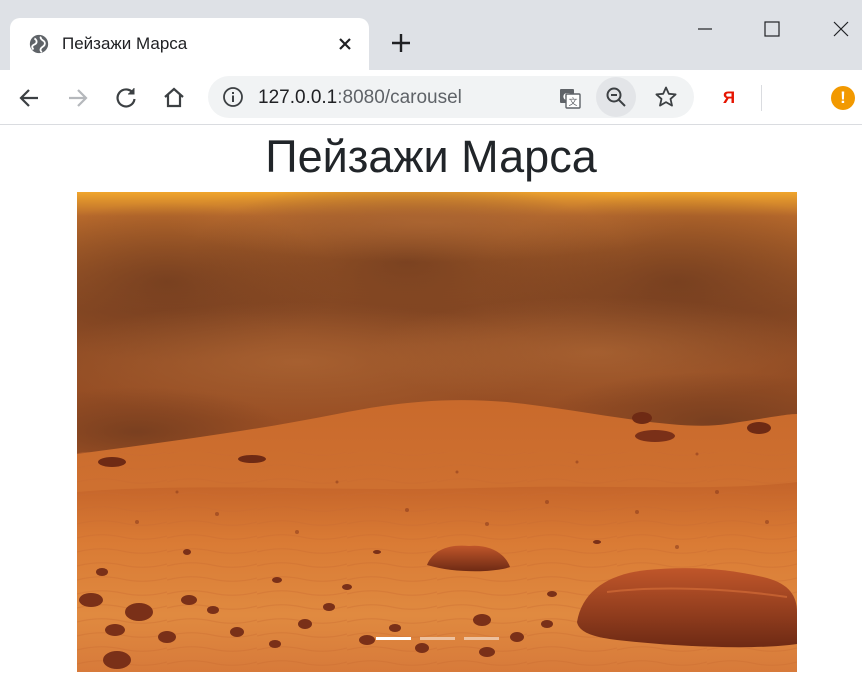  I want to click on browser-toolbar: 127.0.0.1:8080/carousel G 文 Я !, so click(431, 97).